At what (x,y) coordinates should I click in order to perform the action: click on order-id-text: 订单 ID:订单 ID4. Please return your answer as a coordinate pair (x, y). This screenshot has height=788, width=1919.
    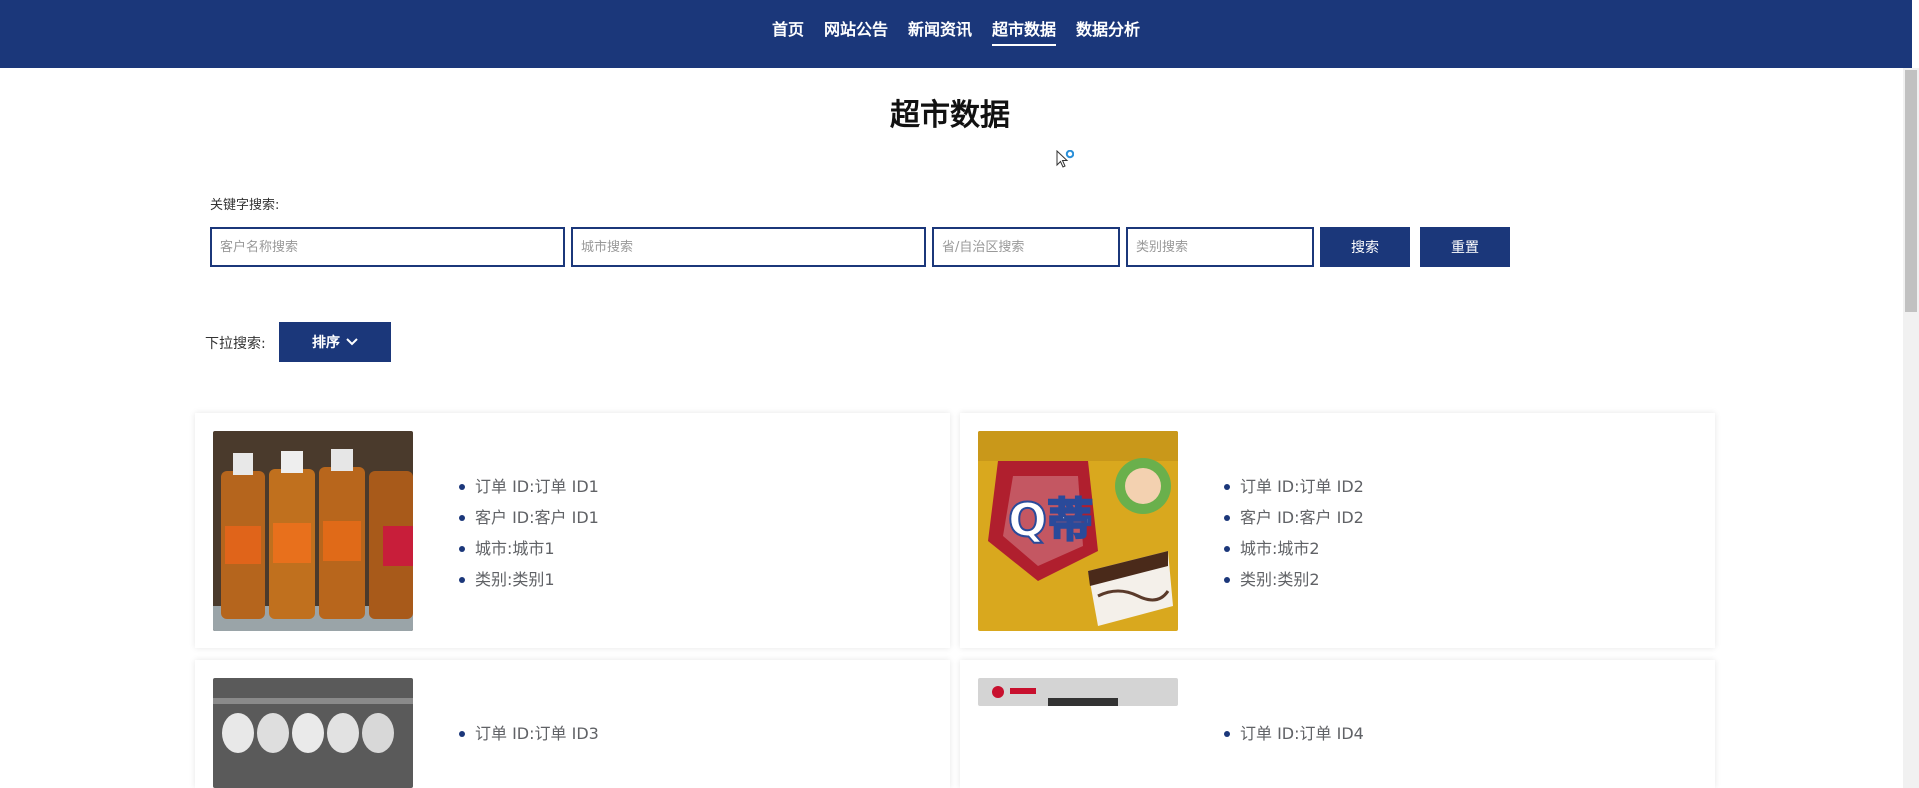
    Looking at the image, I should click on (1294, 733).